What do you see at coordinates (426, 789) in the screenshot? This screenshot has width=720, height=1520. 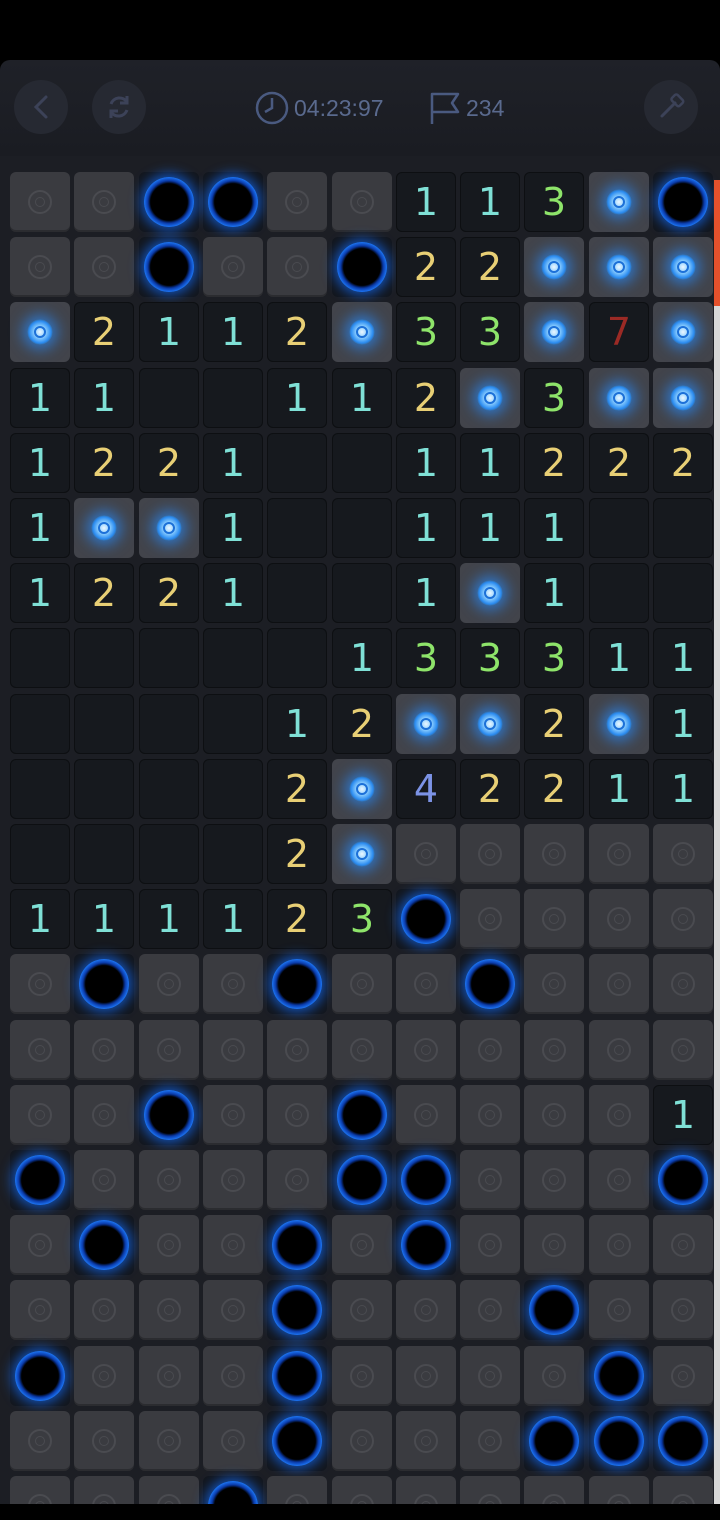 I see `number-cell: 4` at bounding box center [426, 789].